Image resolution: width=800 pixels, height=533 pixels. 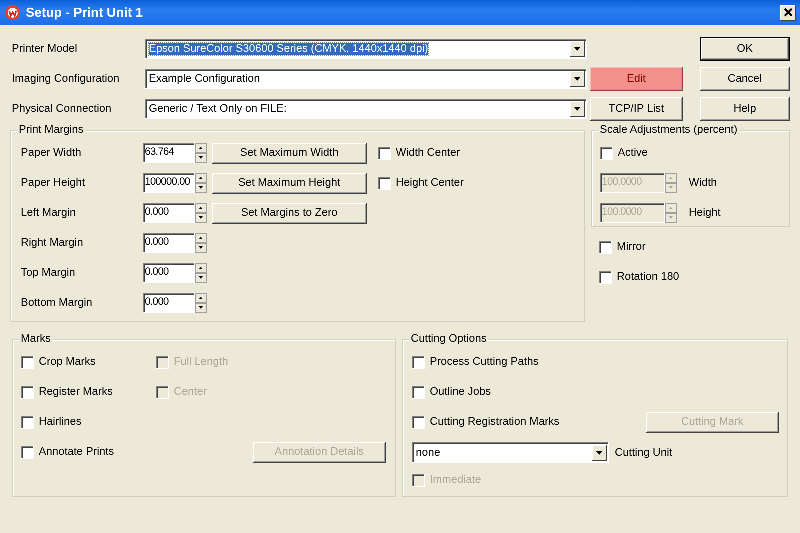 What do you see at coordinates (289, 153) in the screenshot?
I see `action-button: Set Maximum Width` at bounding box center [289, 153].